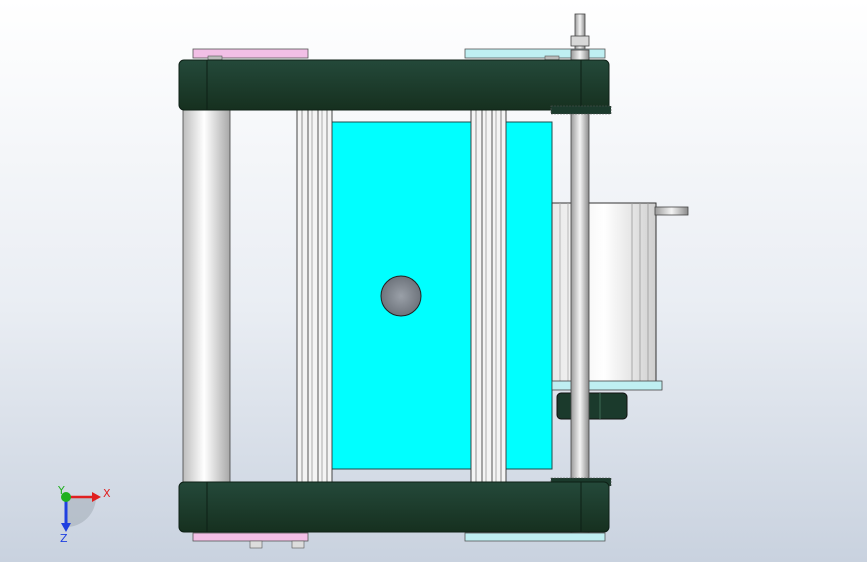  What do you see at coordinates (671, 211) in the screenshot?
I see `motor-output-shaft` at bounding box center [671, 211].